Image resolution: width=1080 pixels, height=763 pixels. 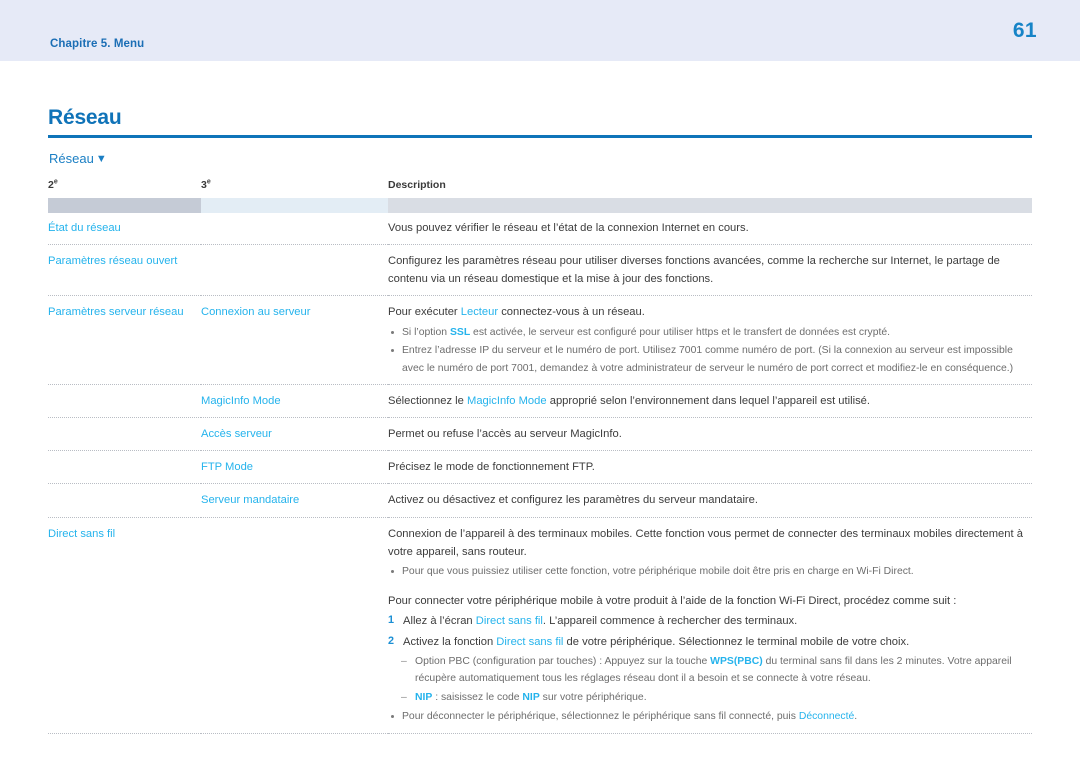 I want to click on menu-item-level2: Paramètres réseau ouvert, so click(x=112, y=261).